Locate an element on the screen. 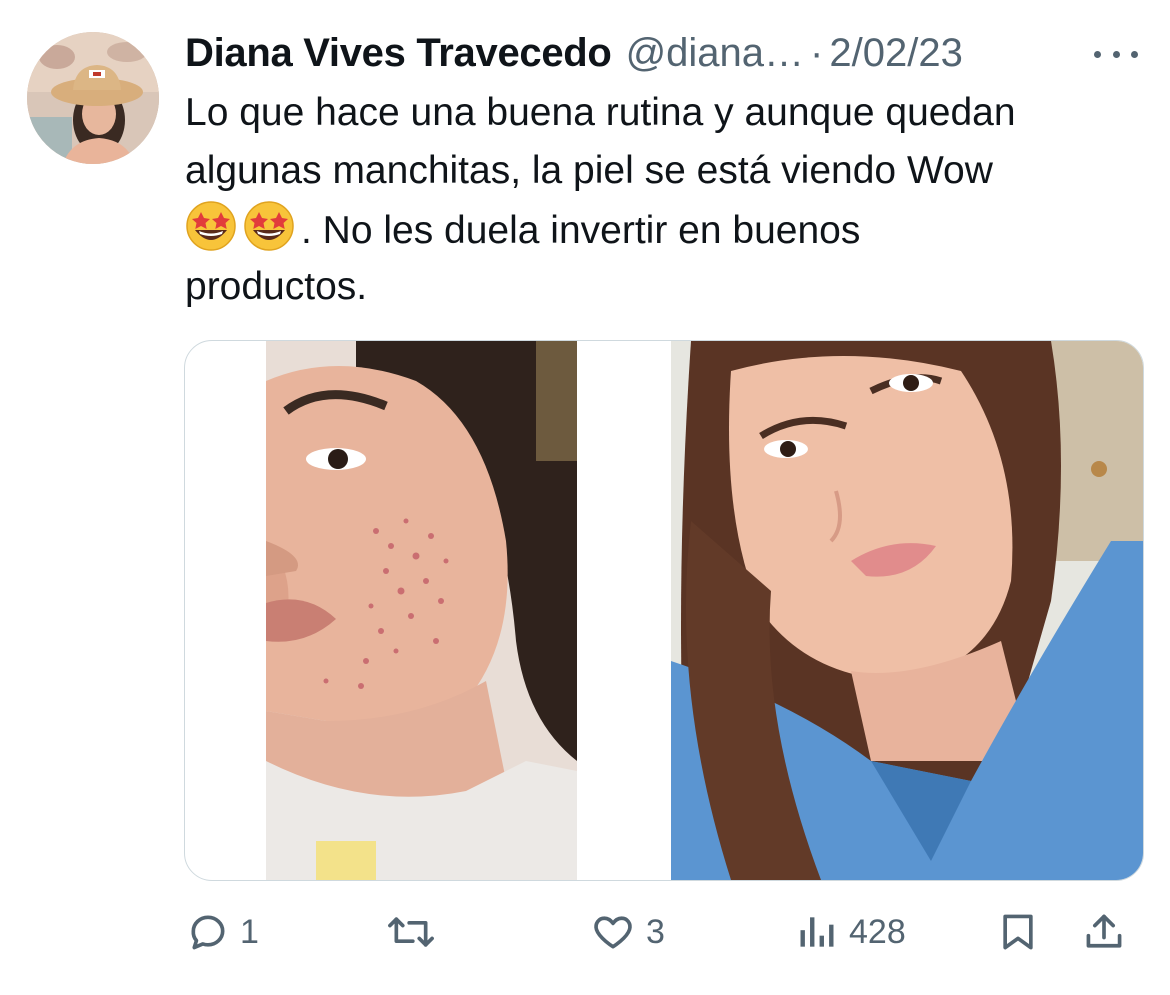 Image resolution: width=1170 pixels, height=995 pixels. reply-icon is located at coordinates (208, 932).